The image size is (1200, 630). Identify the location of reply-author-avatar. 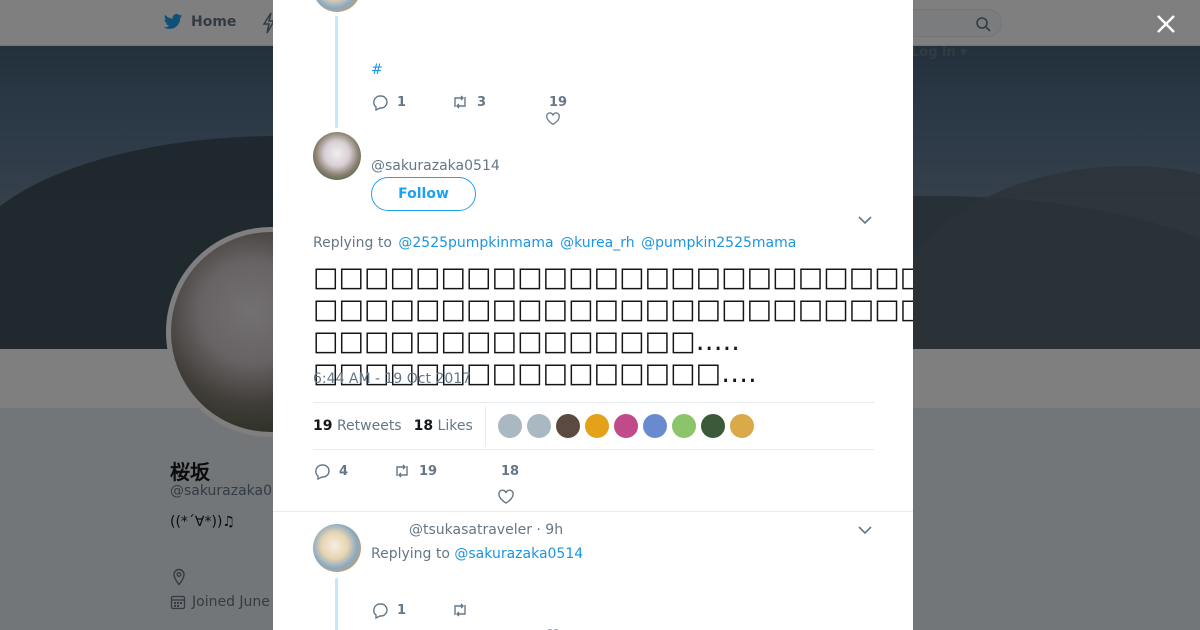
(337, 548).